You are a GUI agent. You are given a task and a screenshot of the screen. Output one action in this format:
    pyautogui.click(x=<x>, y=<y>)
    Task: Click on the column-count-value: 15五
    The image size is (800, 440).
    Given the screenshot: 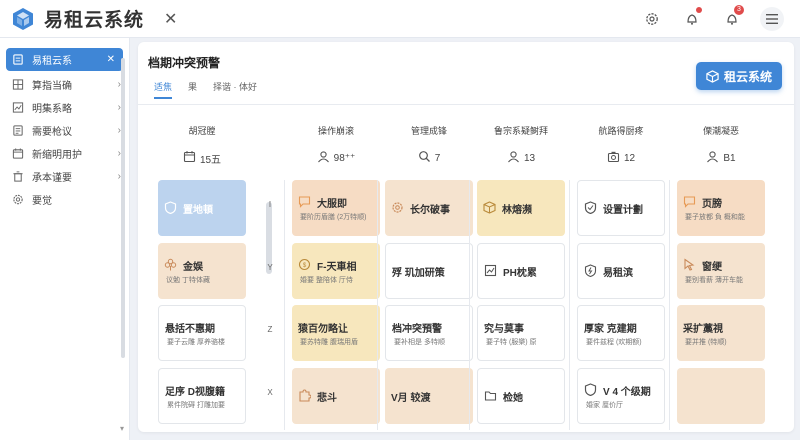 What is the action you would take?
    pyautogui.click(x=210, y=160)
    